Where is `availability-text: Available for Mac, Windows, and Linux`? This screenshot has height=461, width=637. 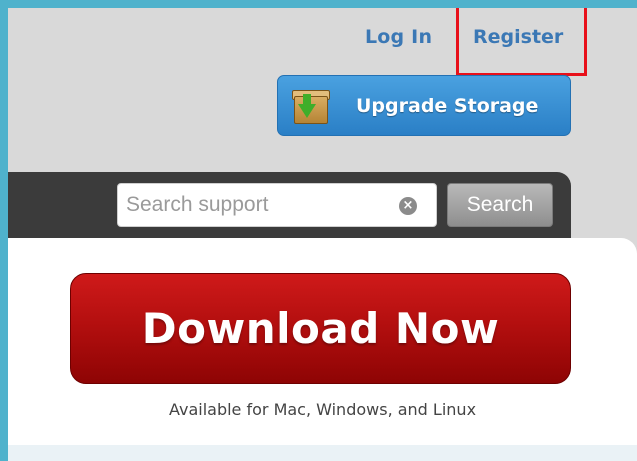 availability-text: Available for Mac, Windows, and Linux is located at coordinates (322, 409).